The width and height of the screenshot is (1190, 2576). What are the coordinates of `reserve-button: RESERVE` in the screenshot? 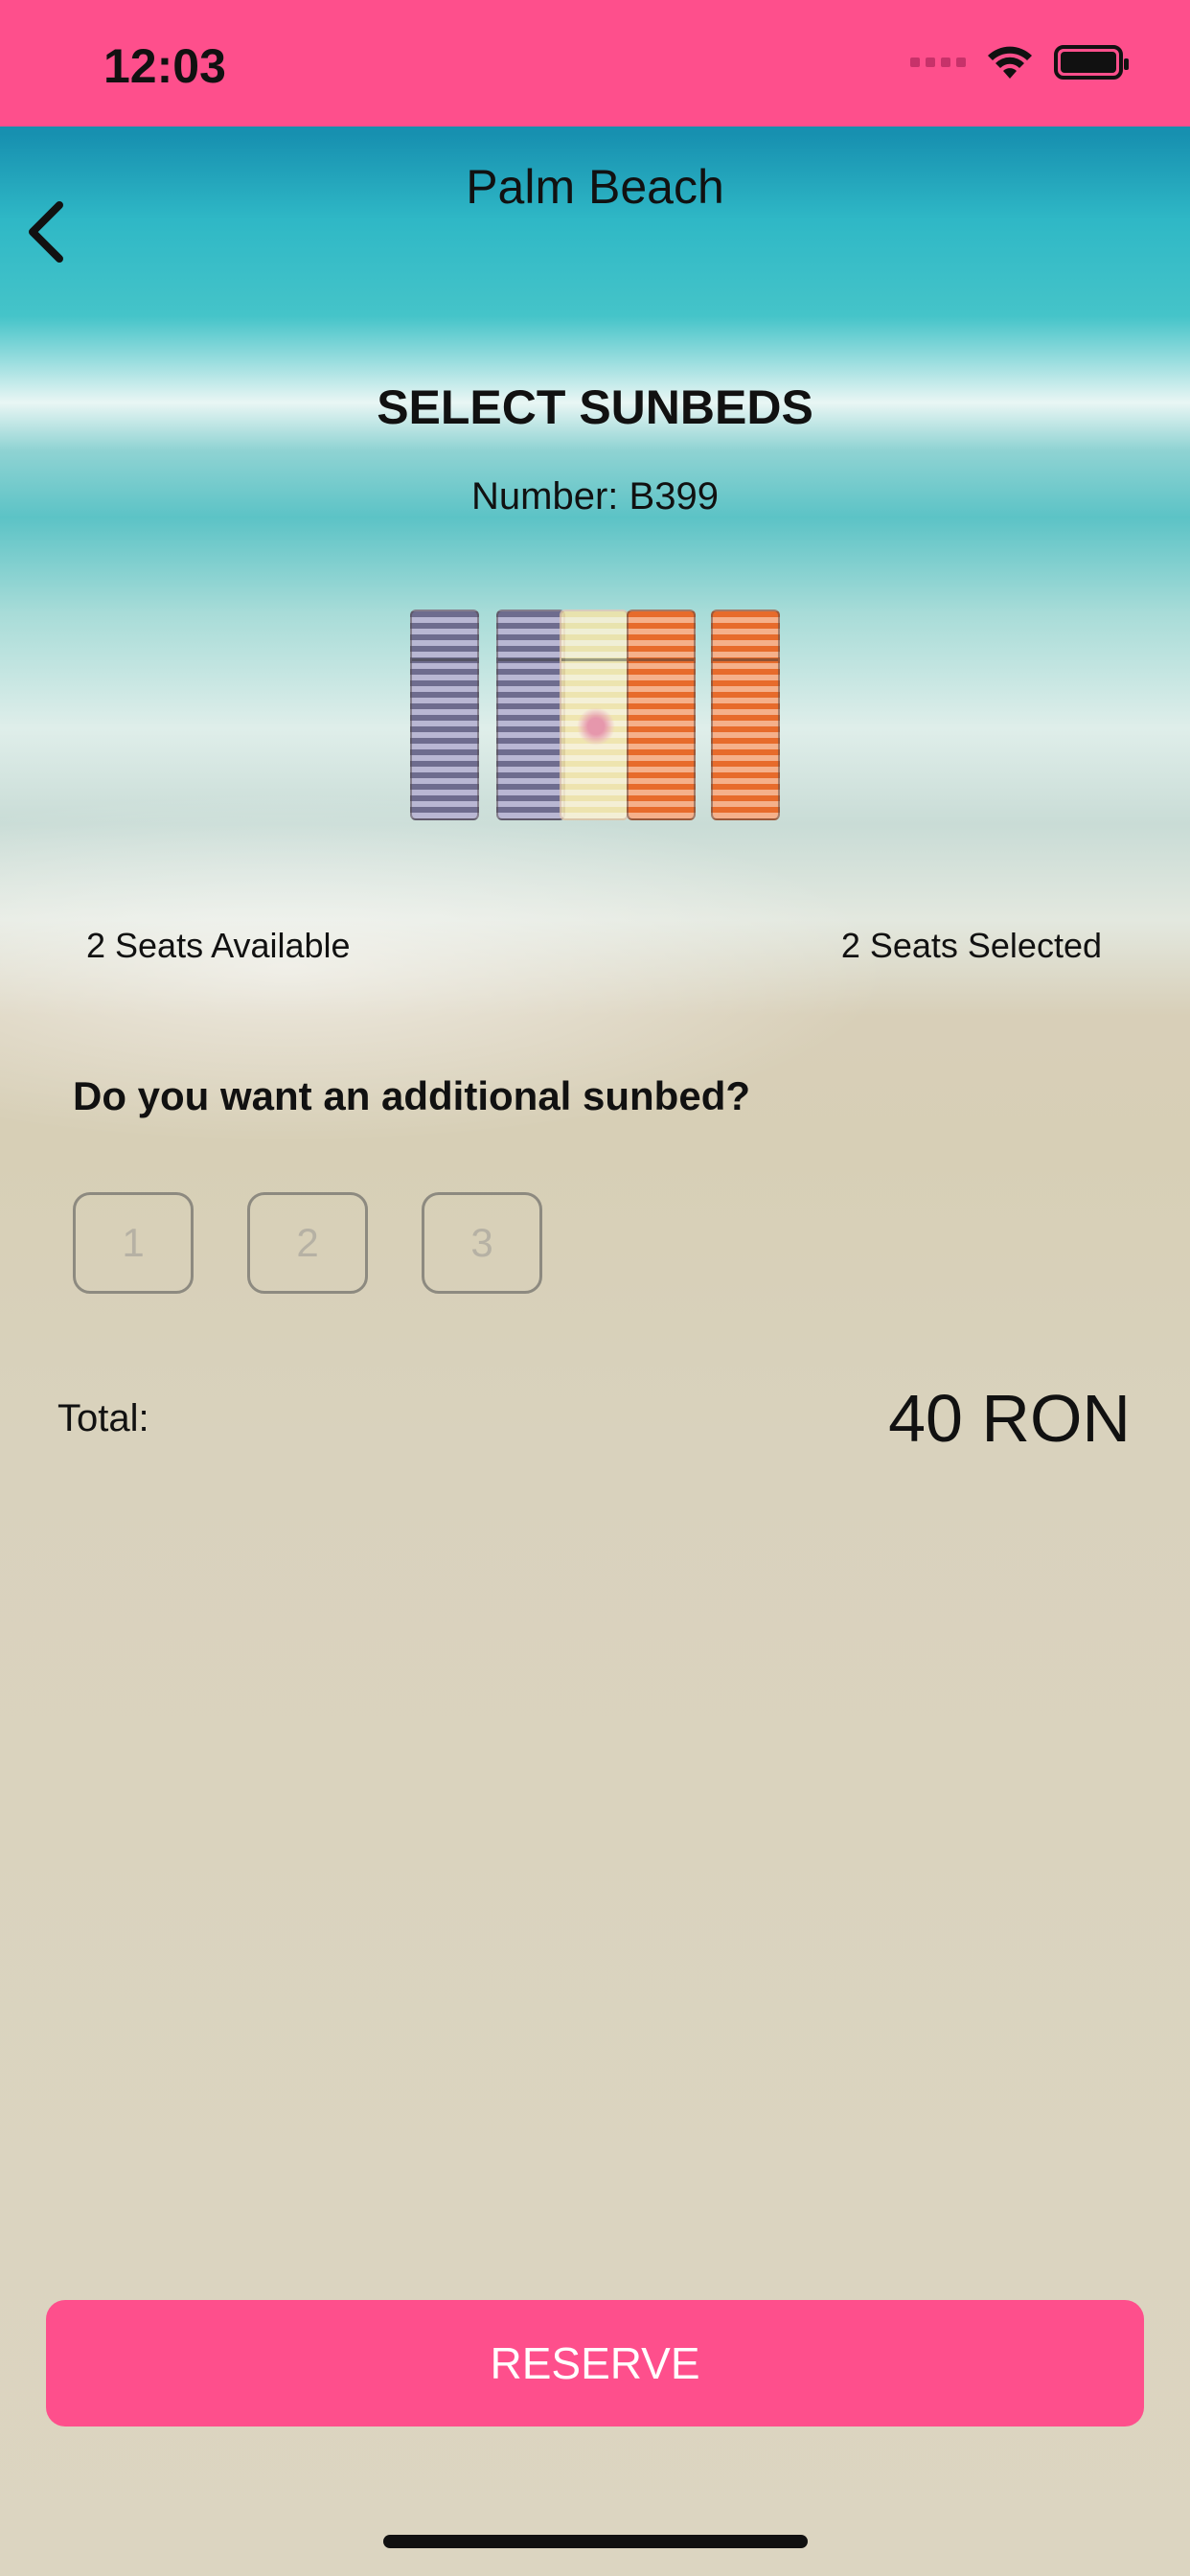 It's located at (595, 2363).